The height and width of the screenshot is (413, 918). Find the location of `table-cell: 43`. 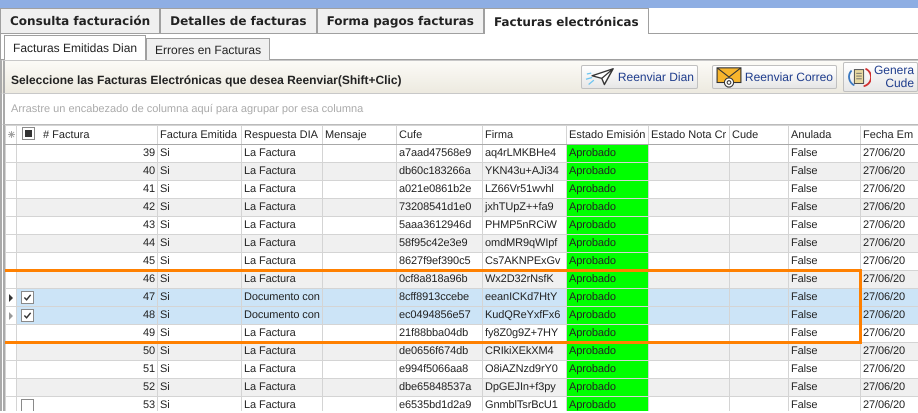

table-cell: 43 is located at coordinates (148, 225).